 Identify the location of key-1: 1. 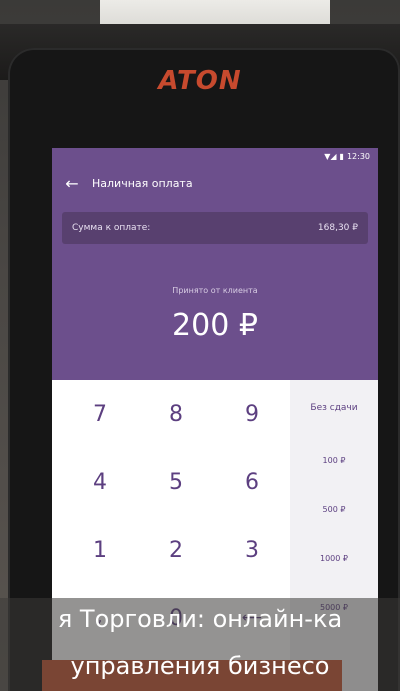
(100, 550).